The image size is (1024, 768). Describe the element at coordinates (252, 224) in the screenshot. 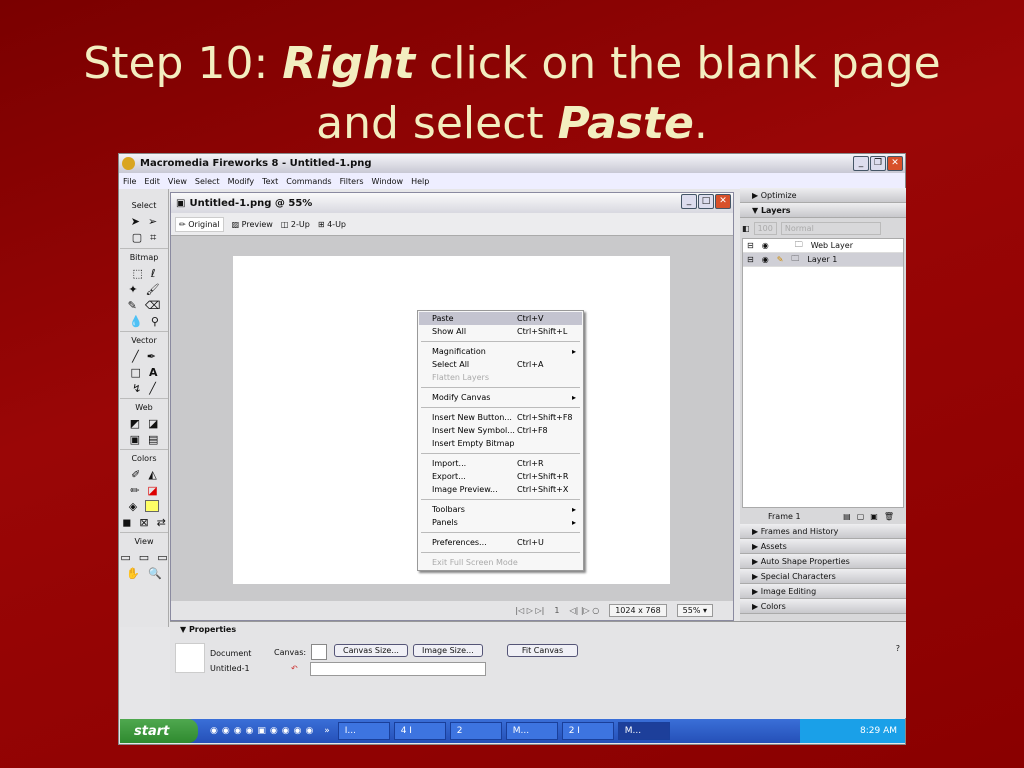

I see `tab-preview: ▨ Preview` at that location.